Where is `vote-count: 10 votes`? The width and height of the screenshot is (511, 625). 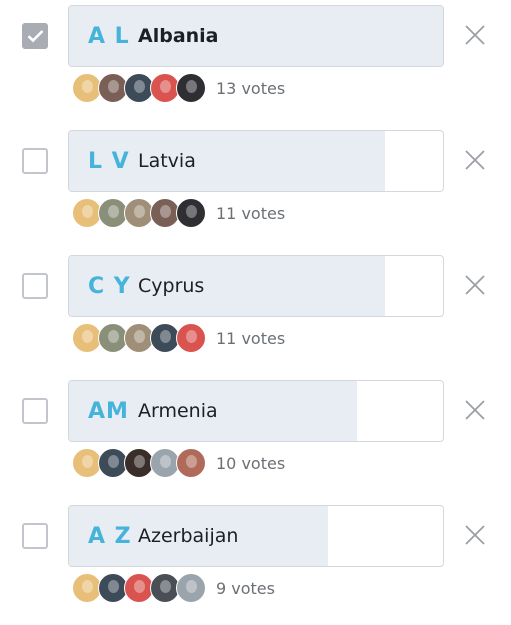
vote-count: 10 votes is located at coordinates (250, 463).